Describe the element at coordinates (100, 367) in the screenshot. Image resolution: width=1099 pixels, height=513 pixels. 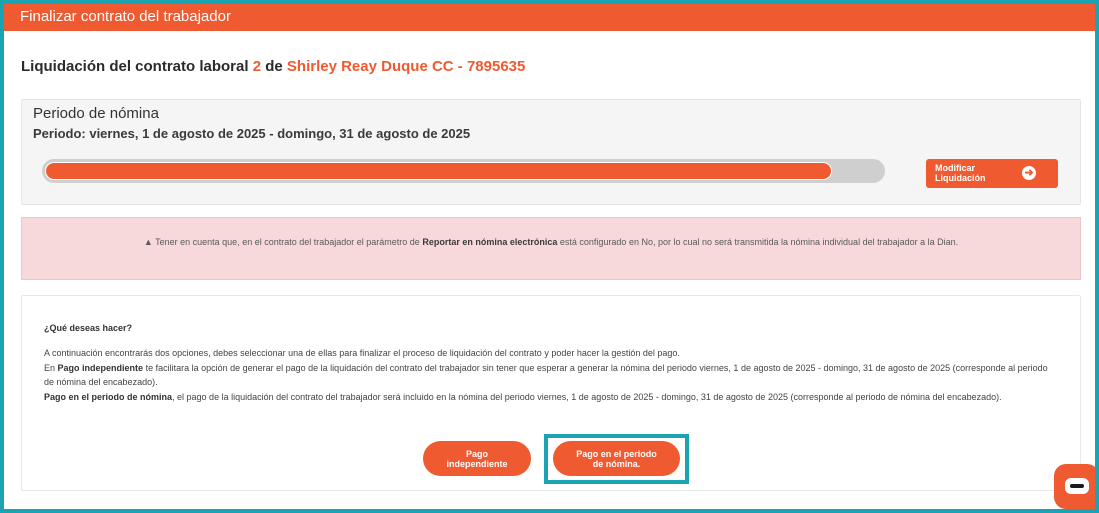
I see `independent-bold: Pago independiente` at that location.